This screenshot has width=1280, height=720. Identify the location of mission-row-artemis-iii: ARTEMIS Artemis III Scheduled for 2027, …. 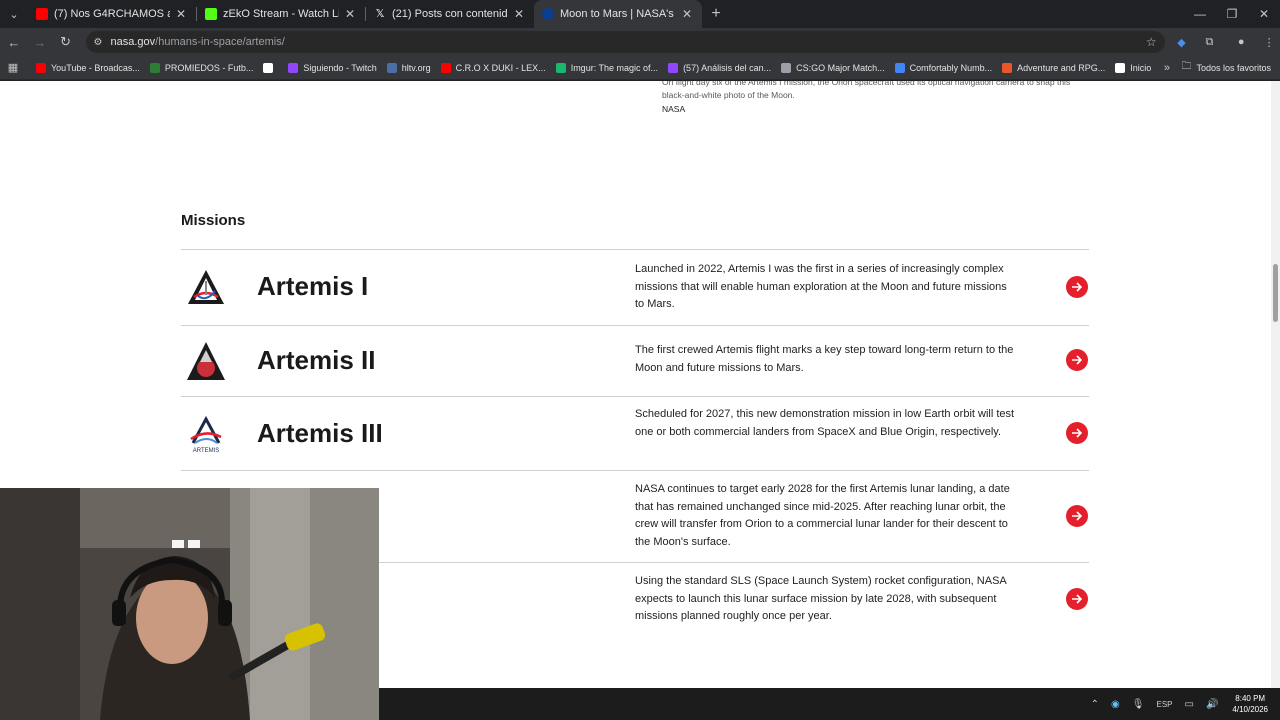
(635, 433).